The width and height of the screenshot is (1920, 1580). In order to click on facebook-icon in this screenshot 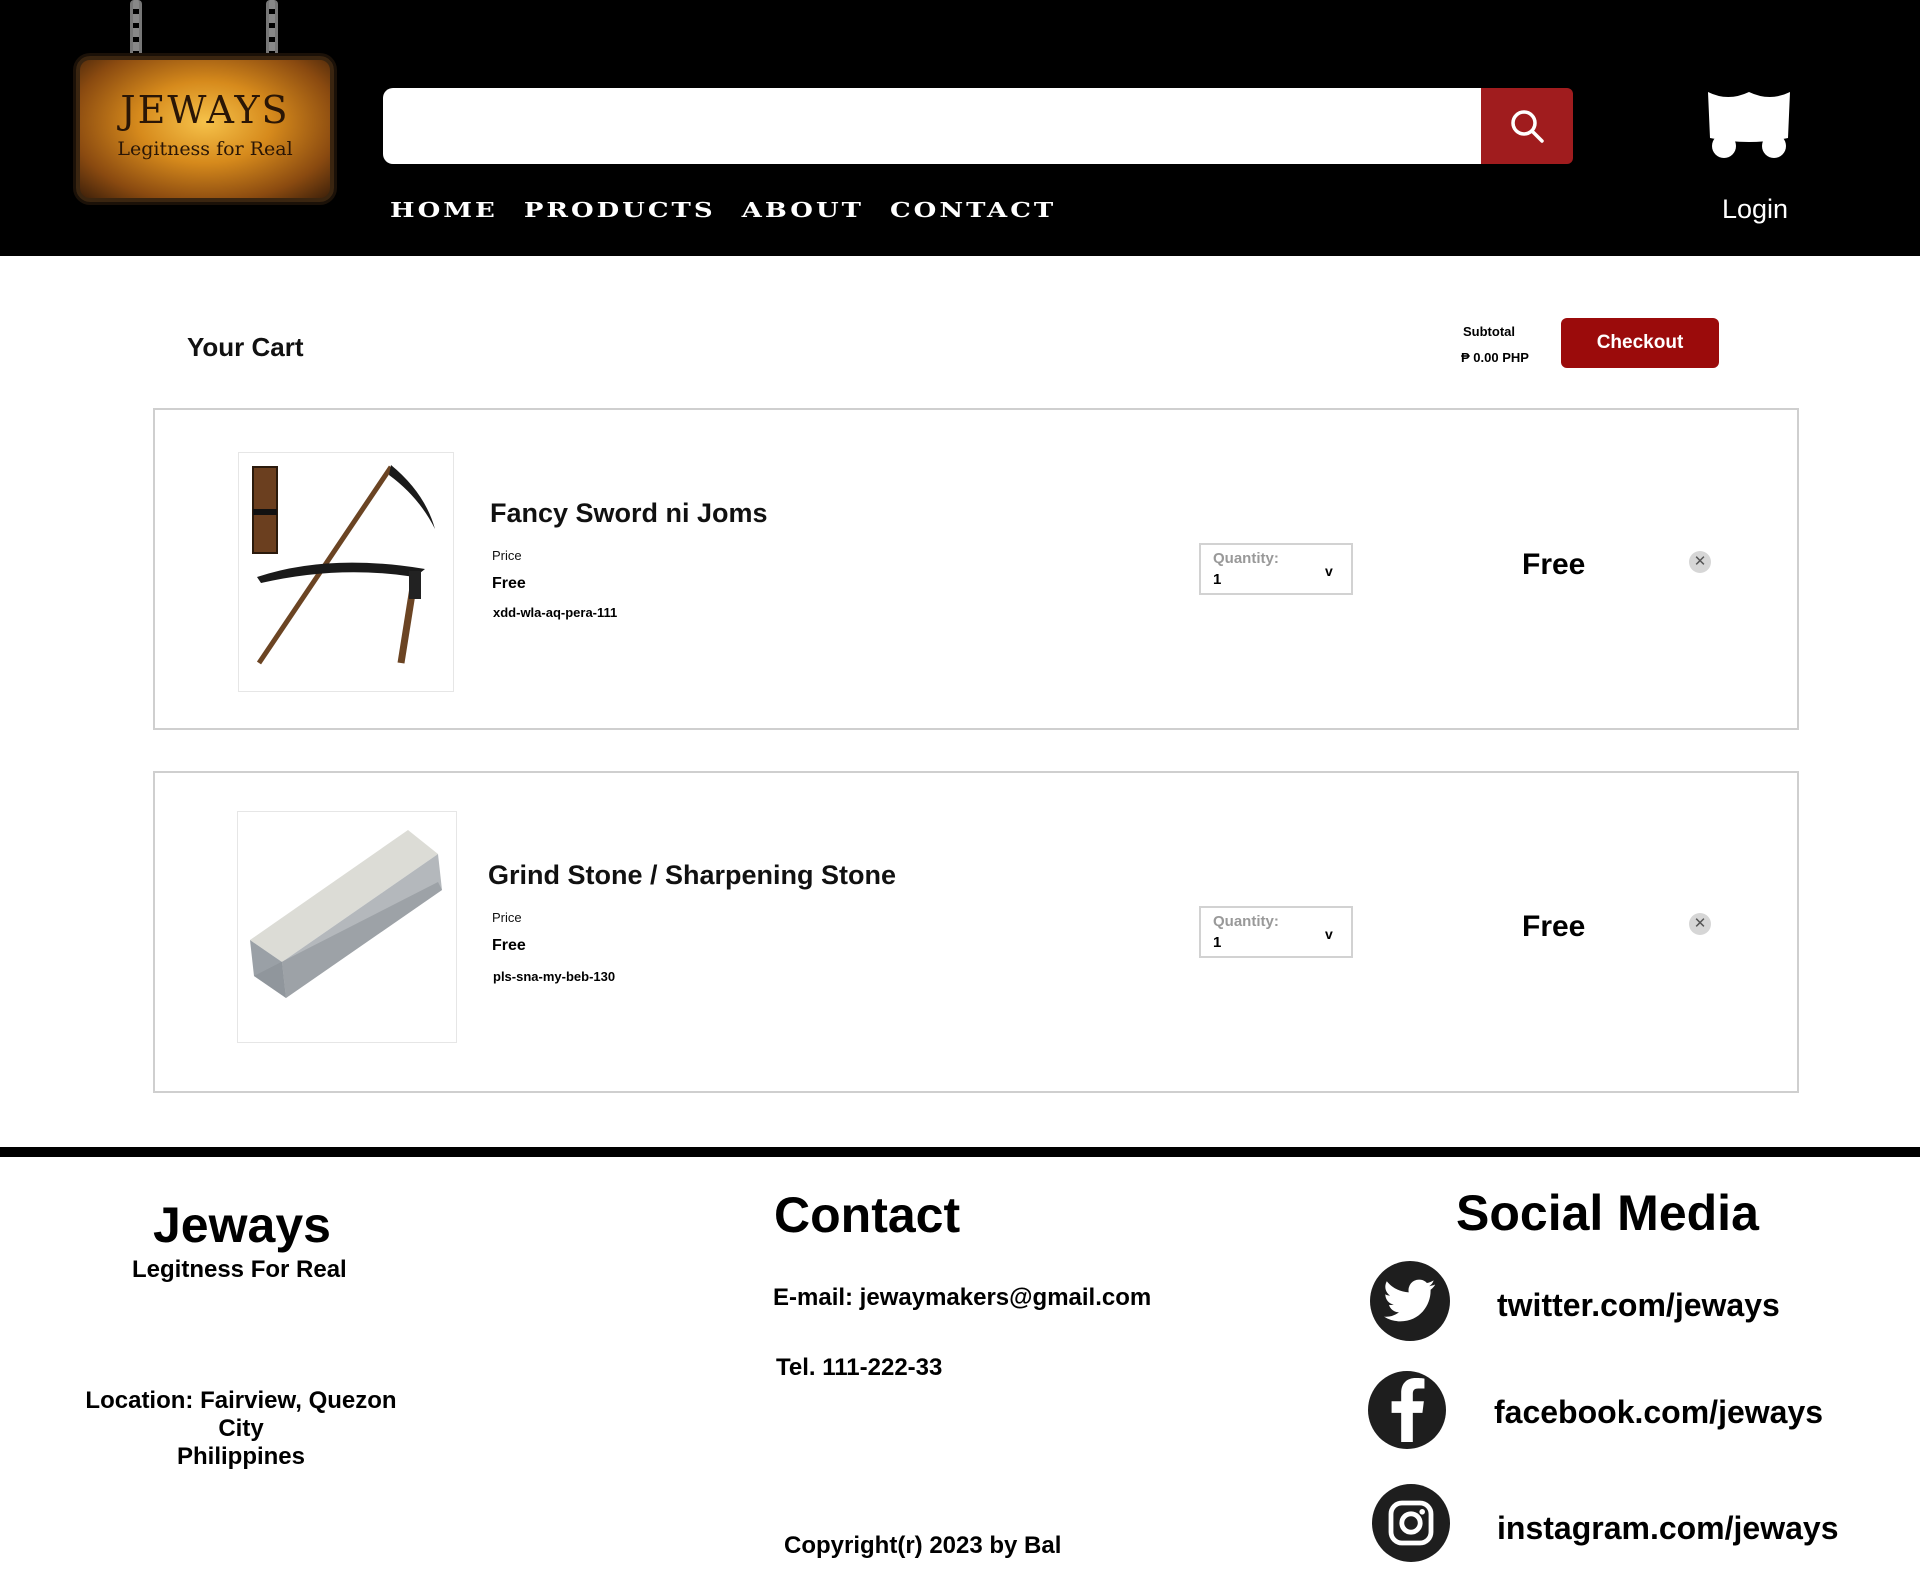, I will do `click(1407, 1410)`.